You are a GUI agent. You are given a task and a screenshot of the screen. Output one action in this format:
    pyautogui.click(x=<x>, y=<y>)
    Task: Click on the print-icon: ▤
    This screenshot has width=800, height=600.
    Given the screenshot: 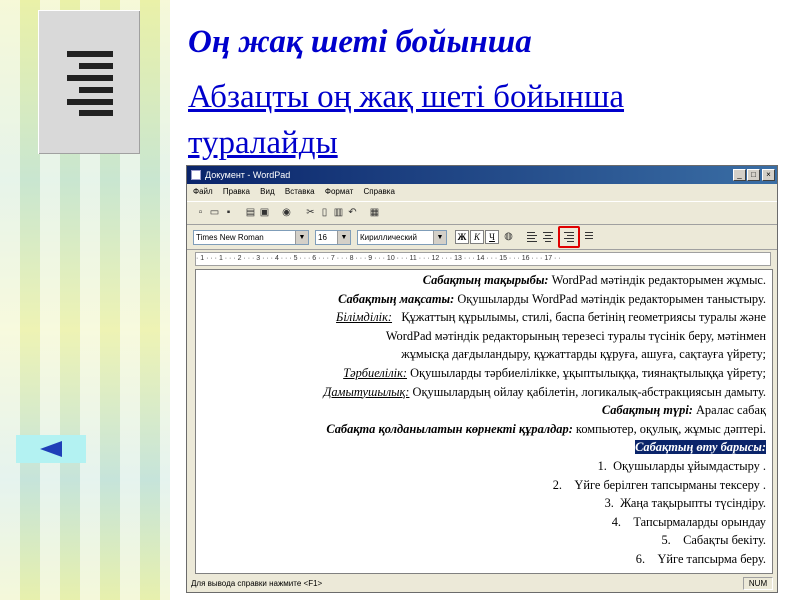 What is the action you would take?
    pyautogui.click(x=250, y=212)
    